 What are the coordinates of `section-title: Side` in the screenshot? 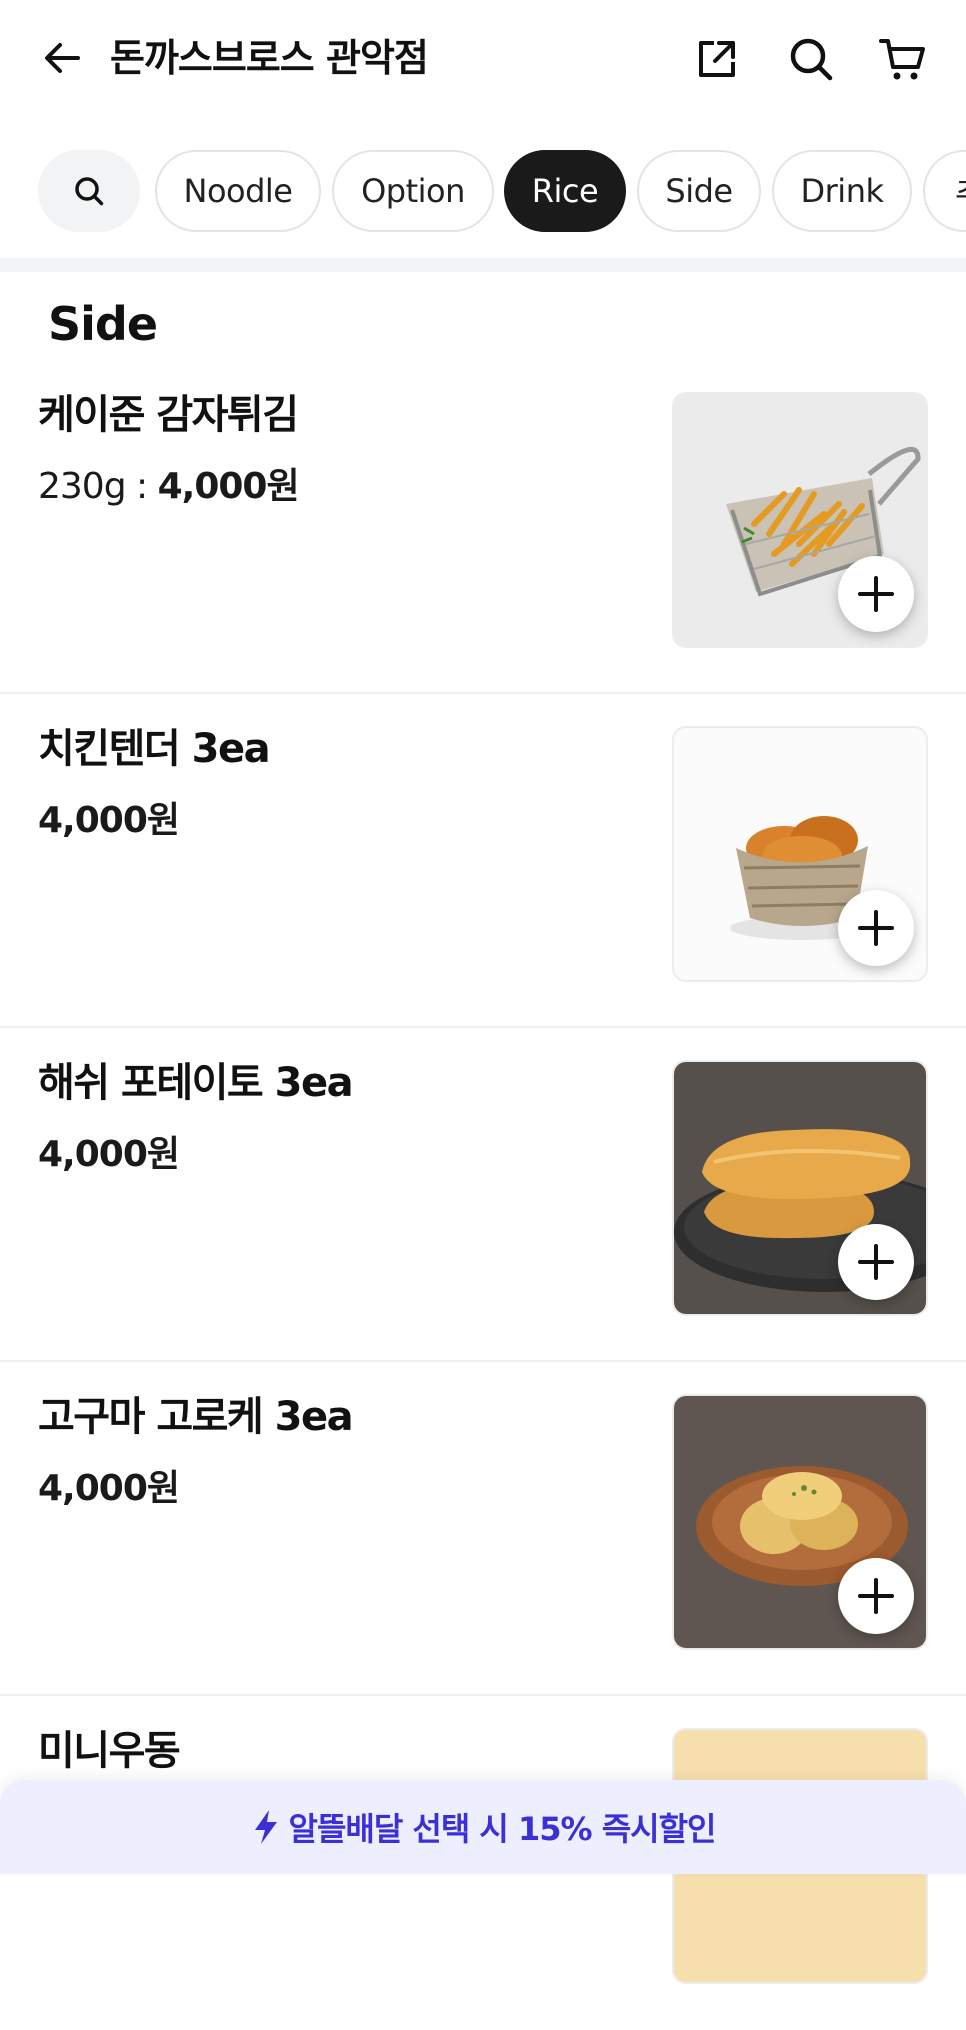 It's located at (103, 324).